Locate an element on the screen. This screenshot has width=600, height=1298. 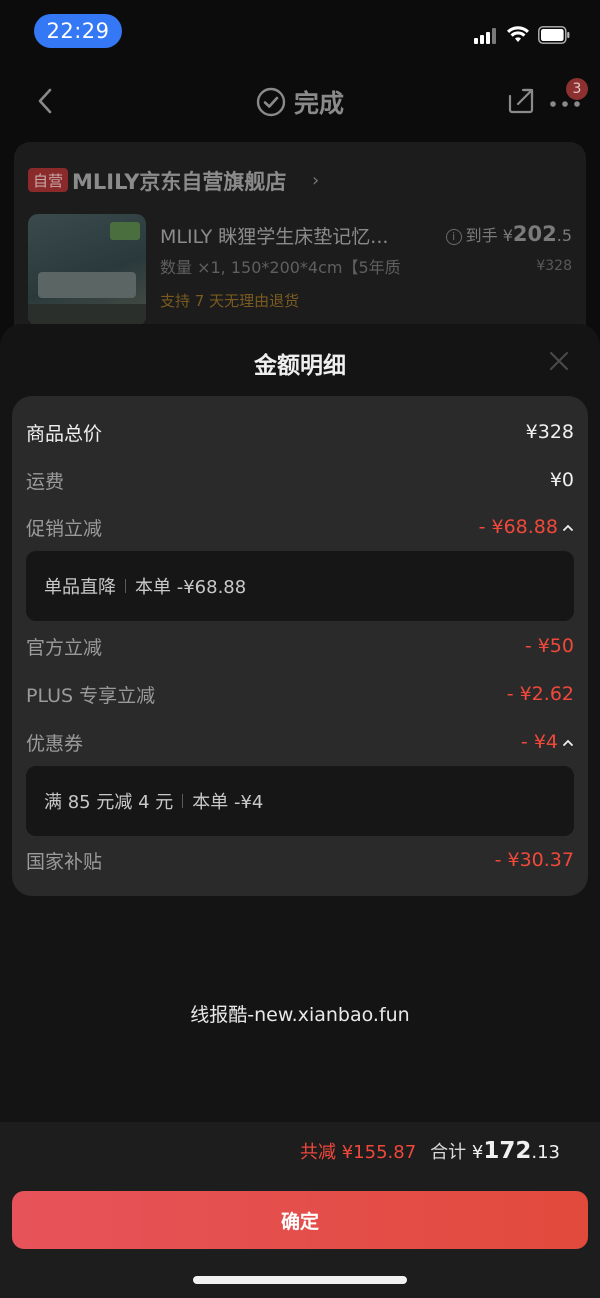
row-promo-discount: 促销立减 - ¥68.88 is located at coordinates (300, 527).